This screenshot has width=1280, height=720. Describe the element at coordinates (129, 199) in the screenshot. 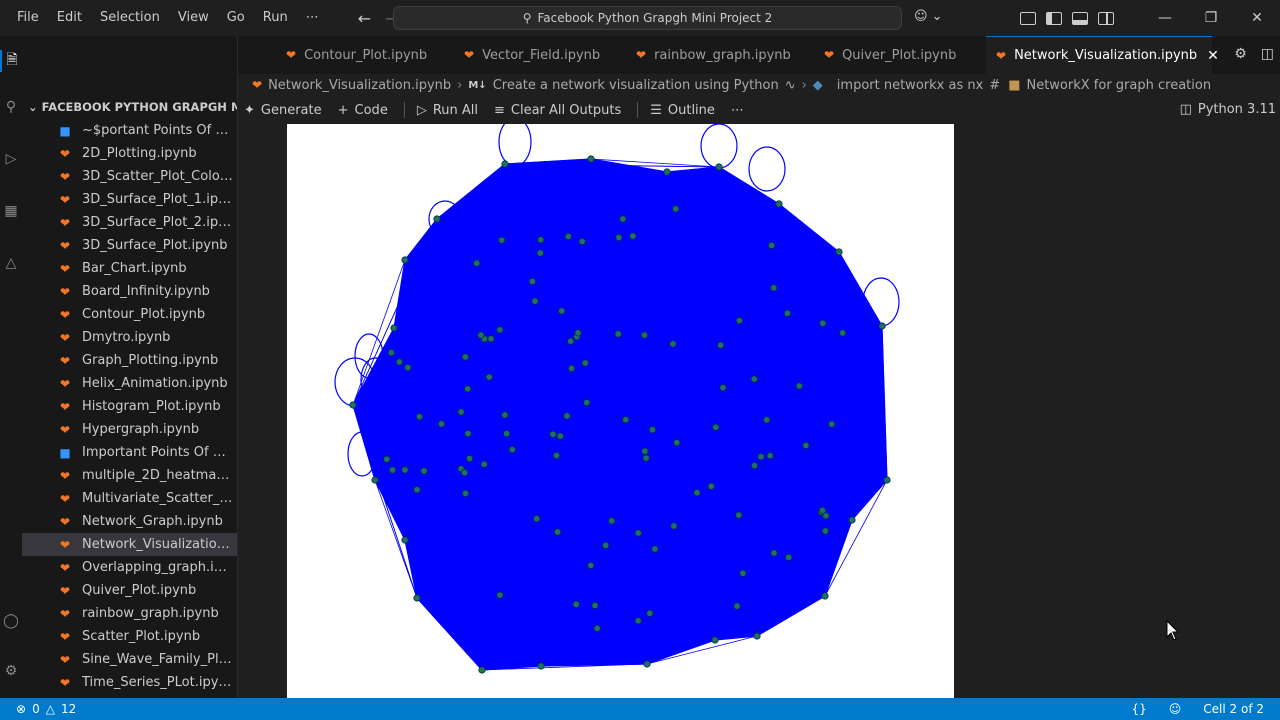

I see `file-item: ❤ 3D_Surface_Plot_1.ipynb` at that location.